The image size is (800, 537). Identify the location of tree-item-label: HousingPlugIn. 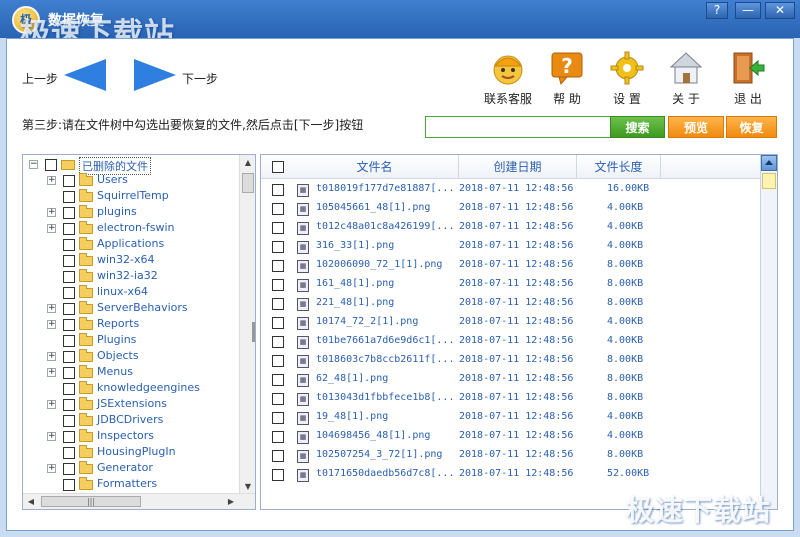
(136, 451).